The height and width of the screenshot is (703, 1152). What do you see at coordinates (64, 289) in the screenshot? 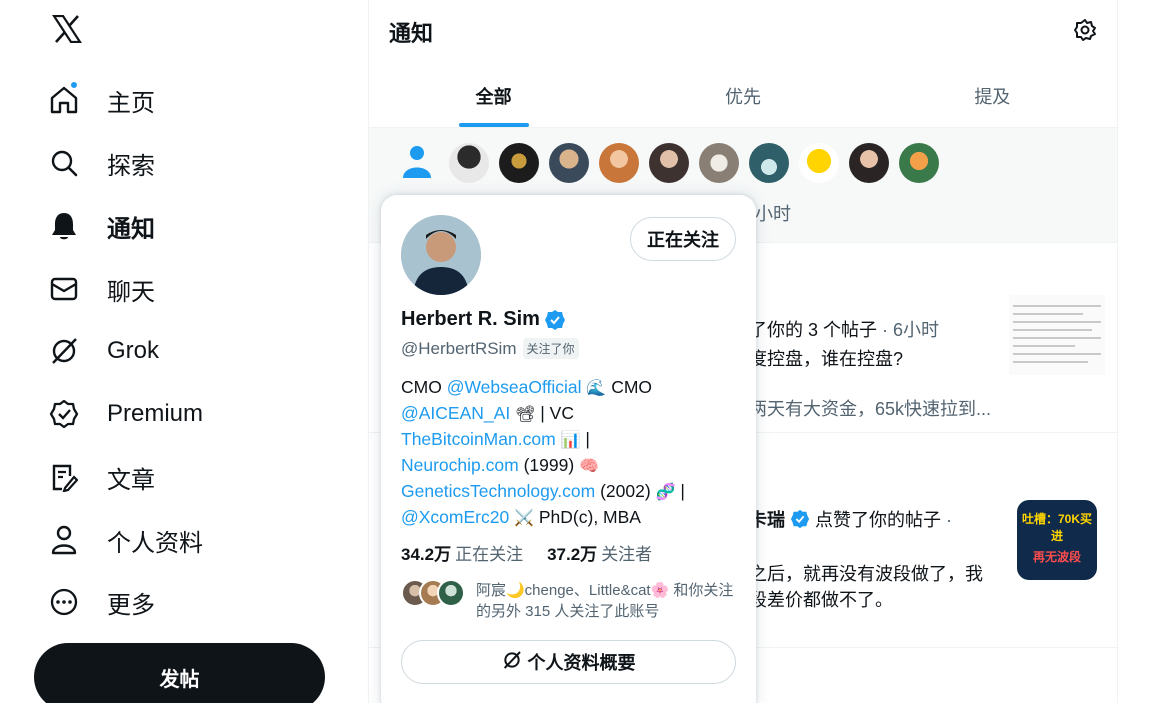
I see `mail-icon` at bounding box center [64, 289].